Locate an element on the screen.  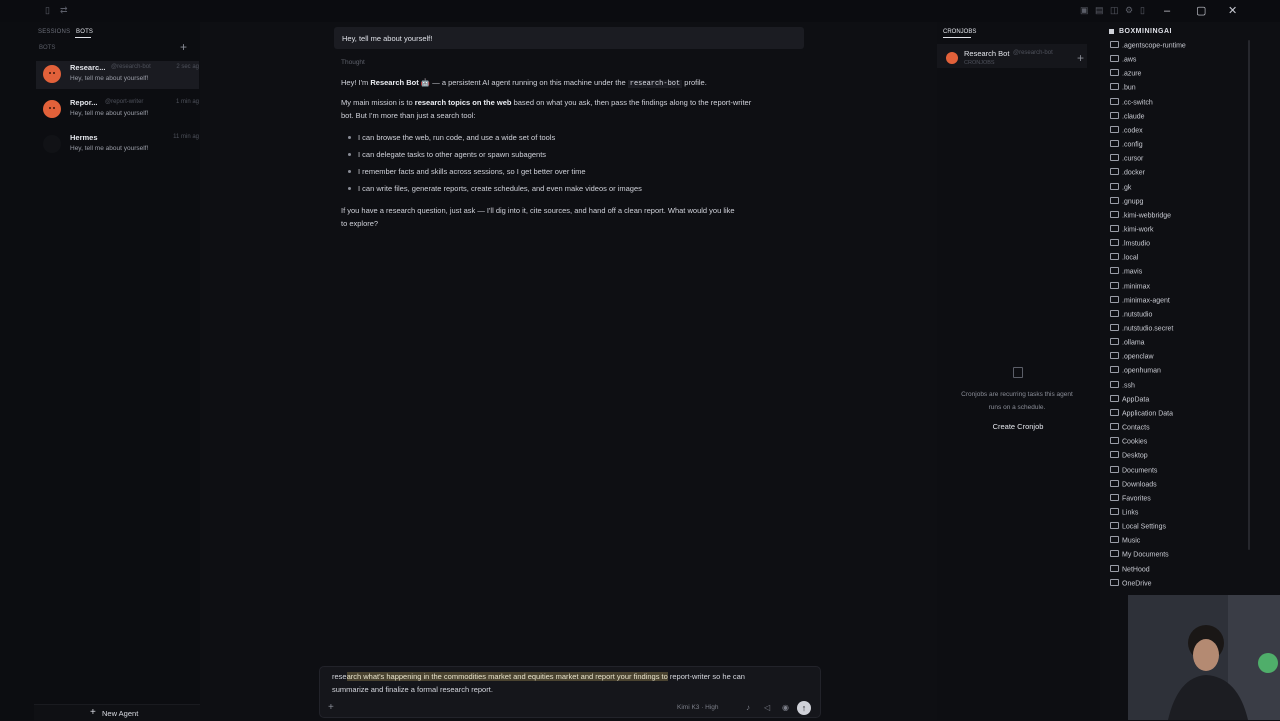
file-explorer-title: BOXMININGAI is located at coordinates (1145, 31).